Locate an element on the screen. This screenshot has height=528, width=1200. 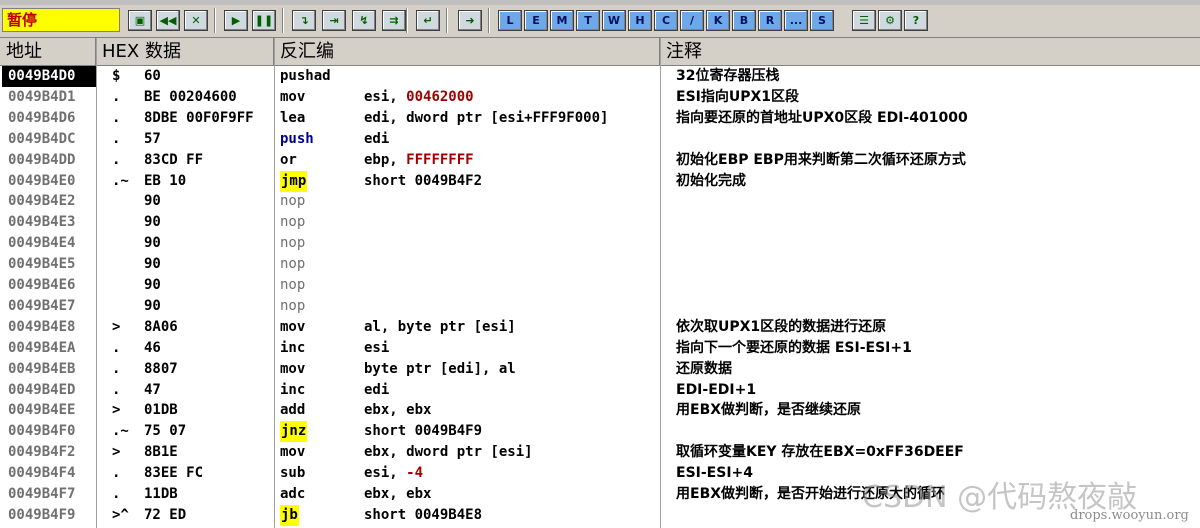
table-row: 0049B4EE >01DB add ebx, ebx 用EBX做判断，是否继续还原 is located at coordinates (600, 410).